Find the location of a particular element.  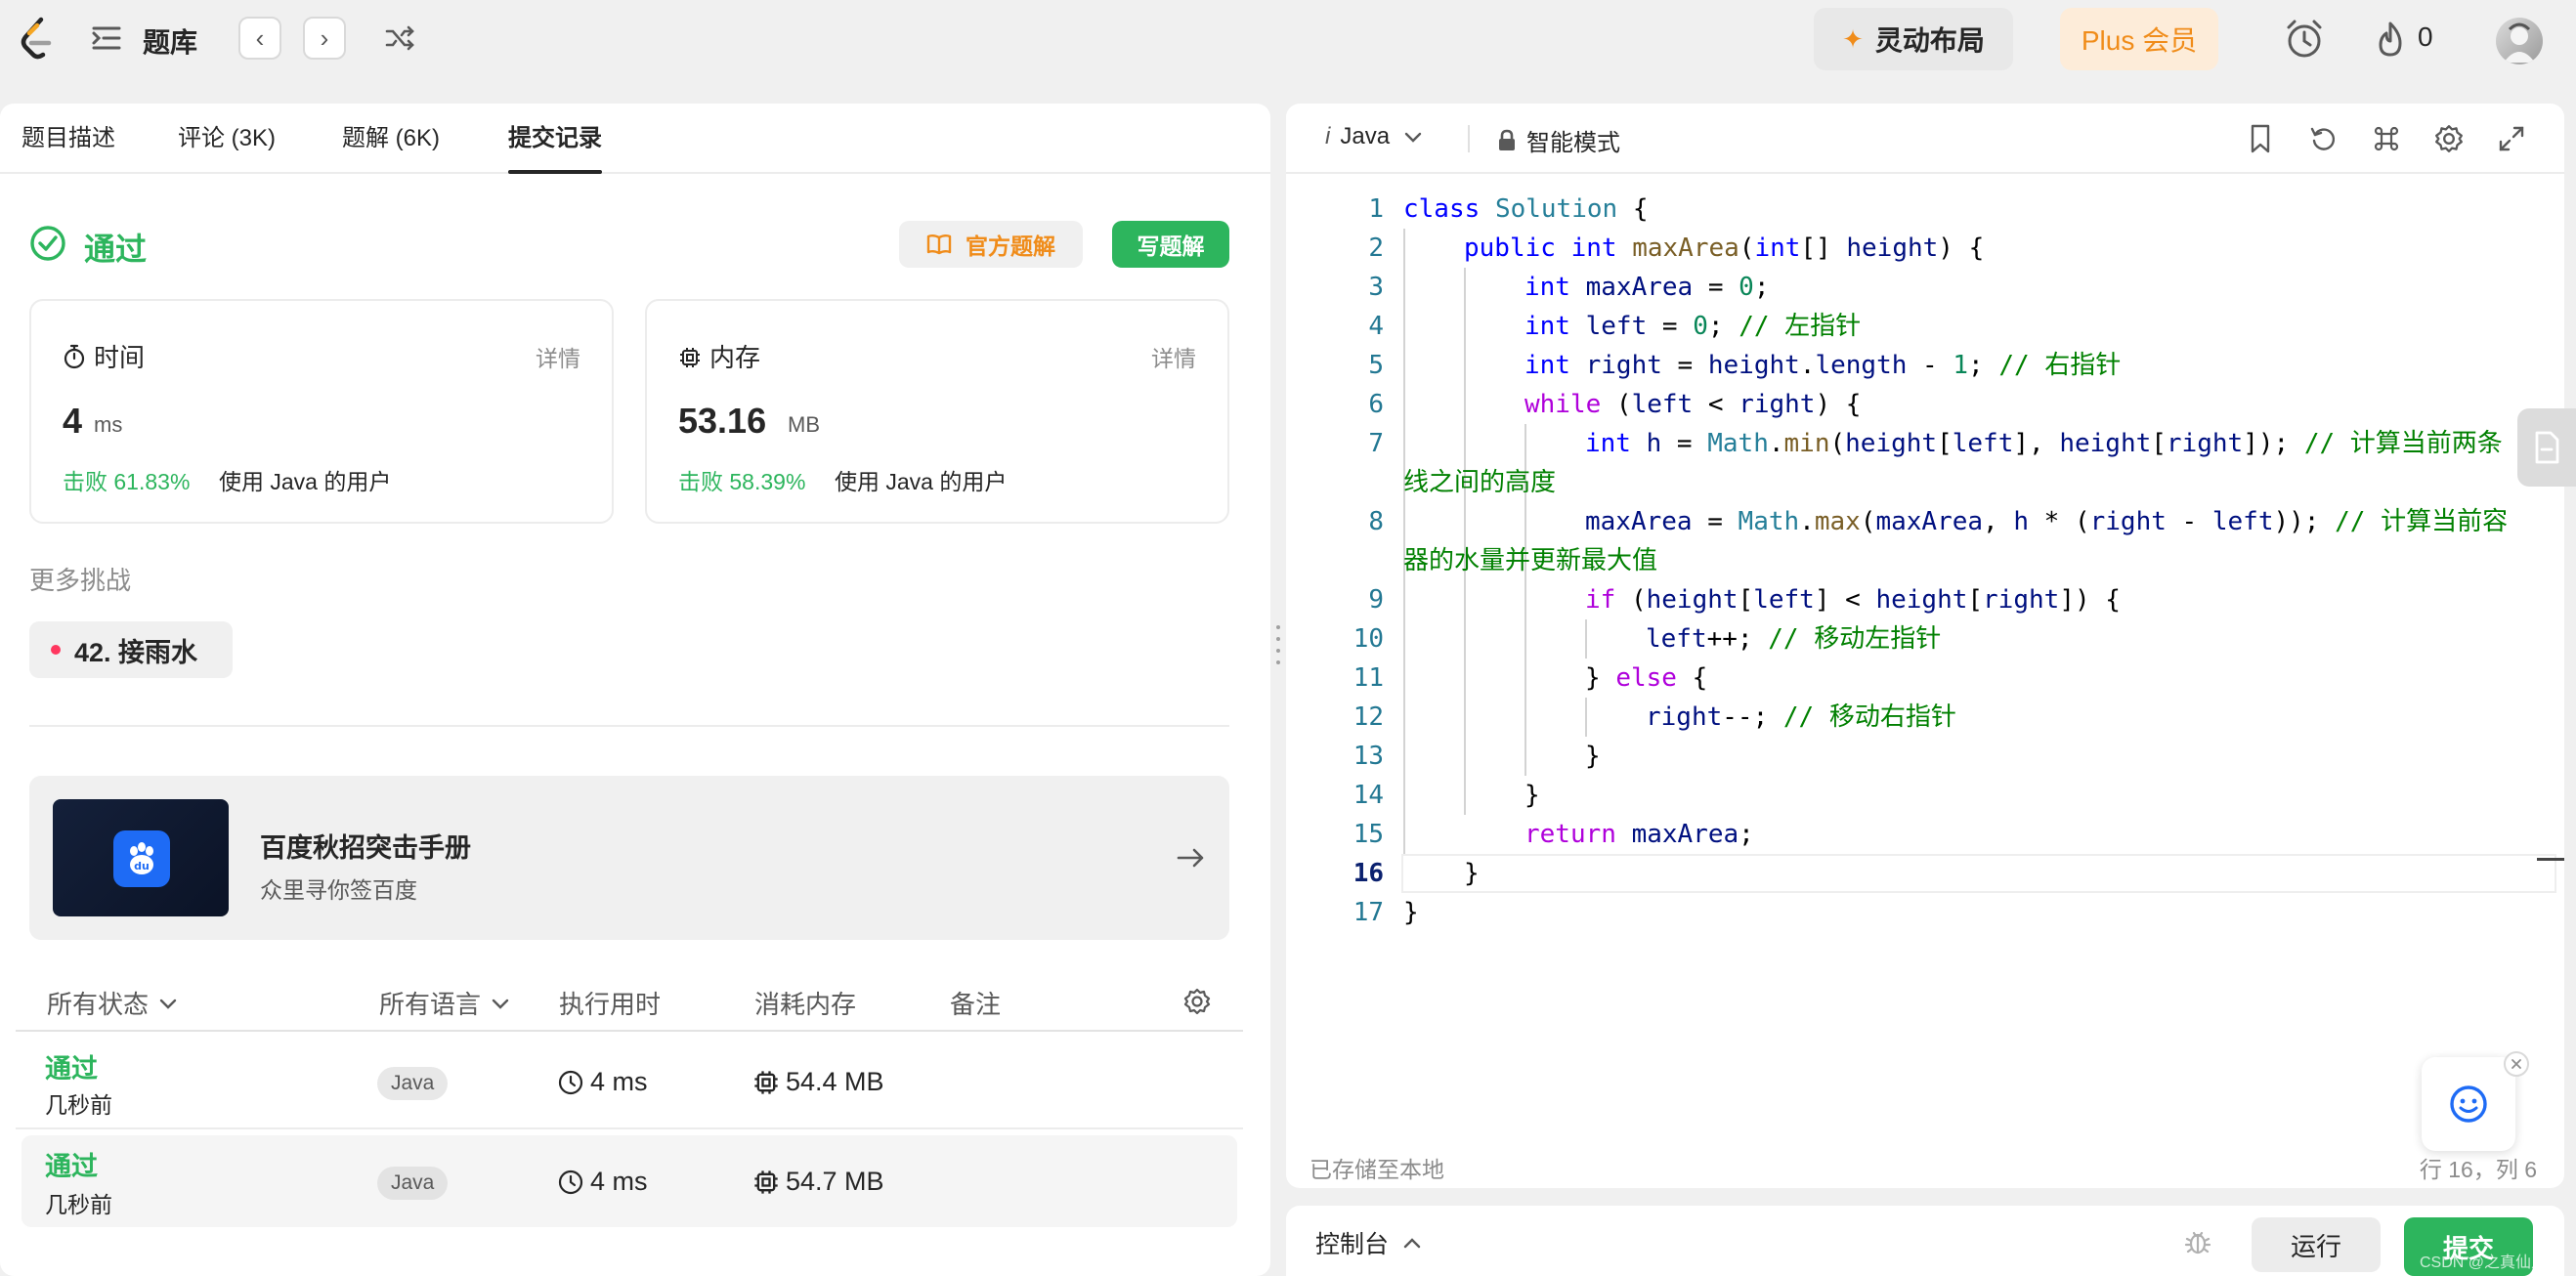

filter-language-dropdown: 所有语言 is located at coordinates (445, 1003).